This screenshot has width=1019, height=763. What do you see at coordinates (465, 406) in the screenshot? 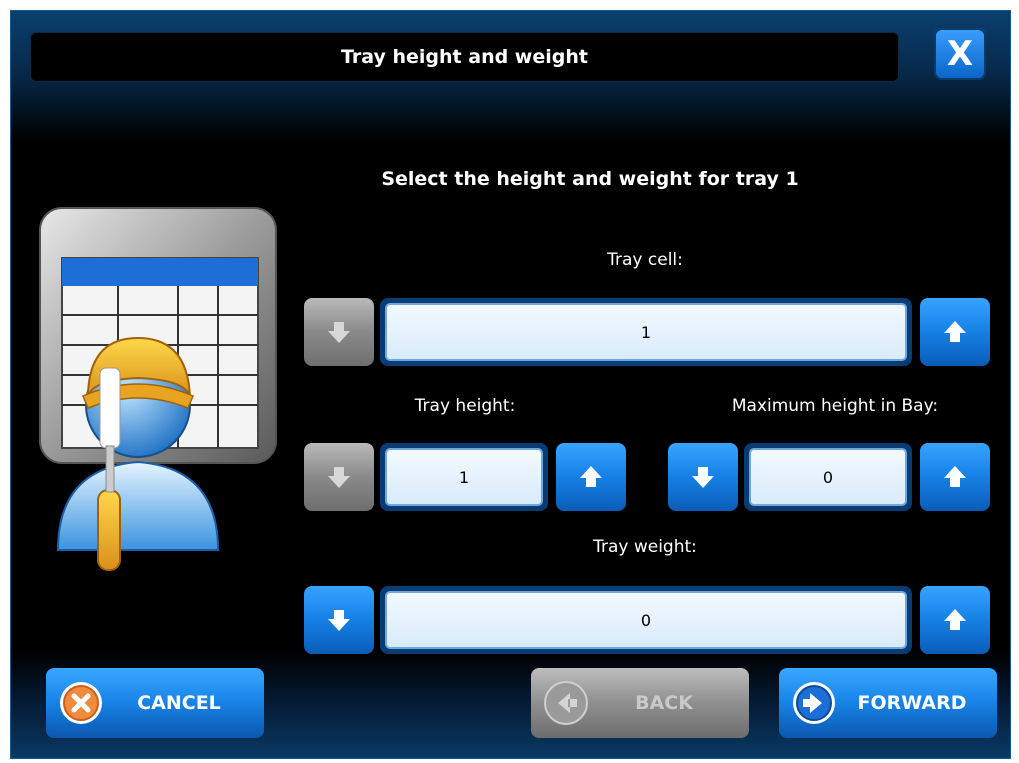
I see `tray-height-label: Tray height:` at bounding box center [465, 406].